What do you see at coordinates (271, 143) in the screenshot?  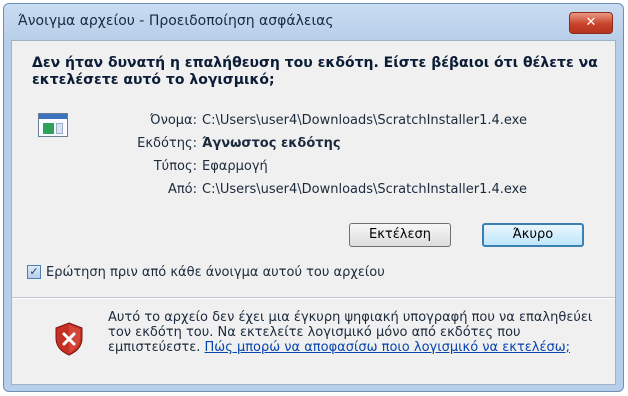 I see `publisher-value: Άγνωστος εκδότης` at bounding box center [271, 143].